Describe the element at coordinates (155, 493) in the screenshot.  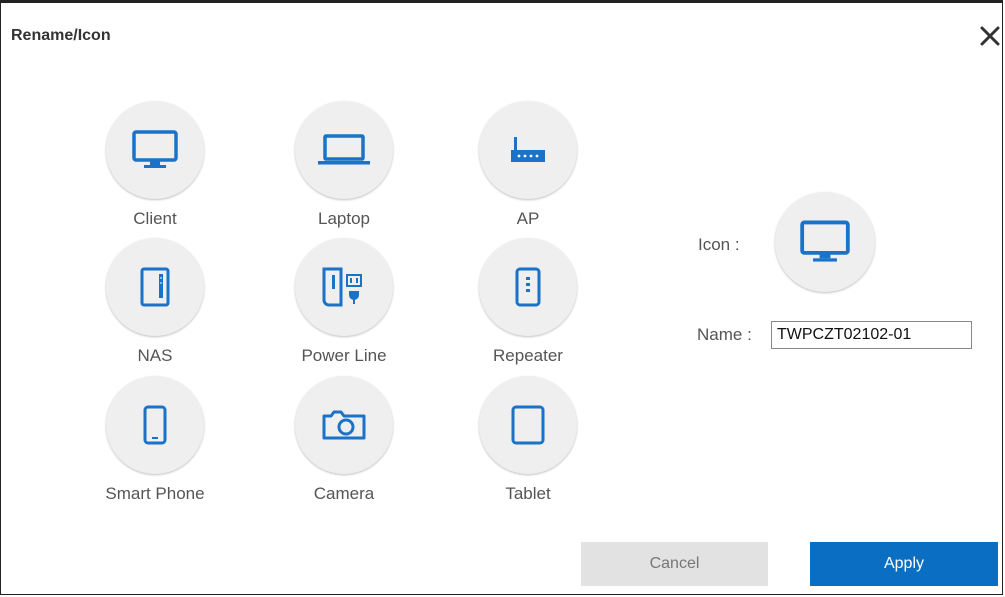
I see `icon-option-label: Smart Phone` at that location.